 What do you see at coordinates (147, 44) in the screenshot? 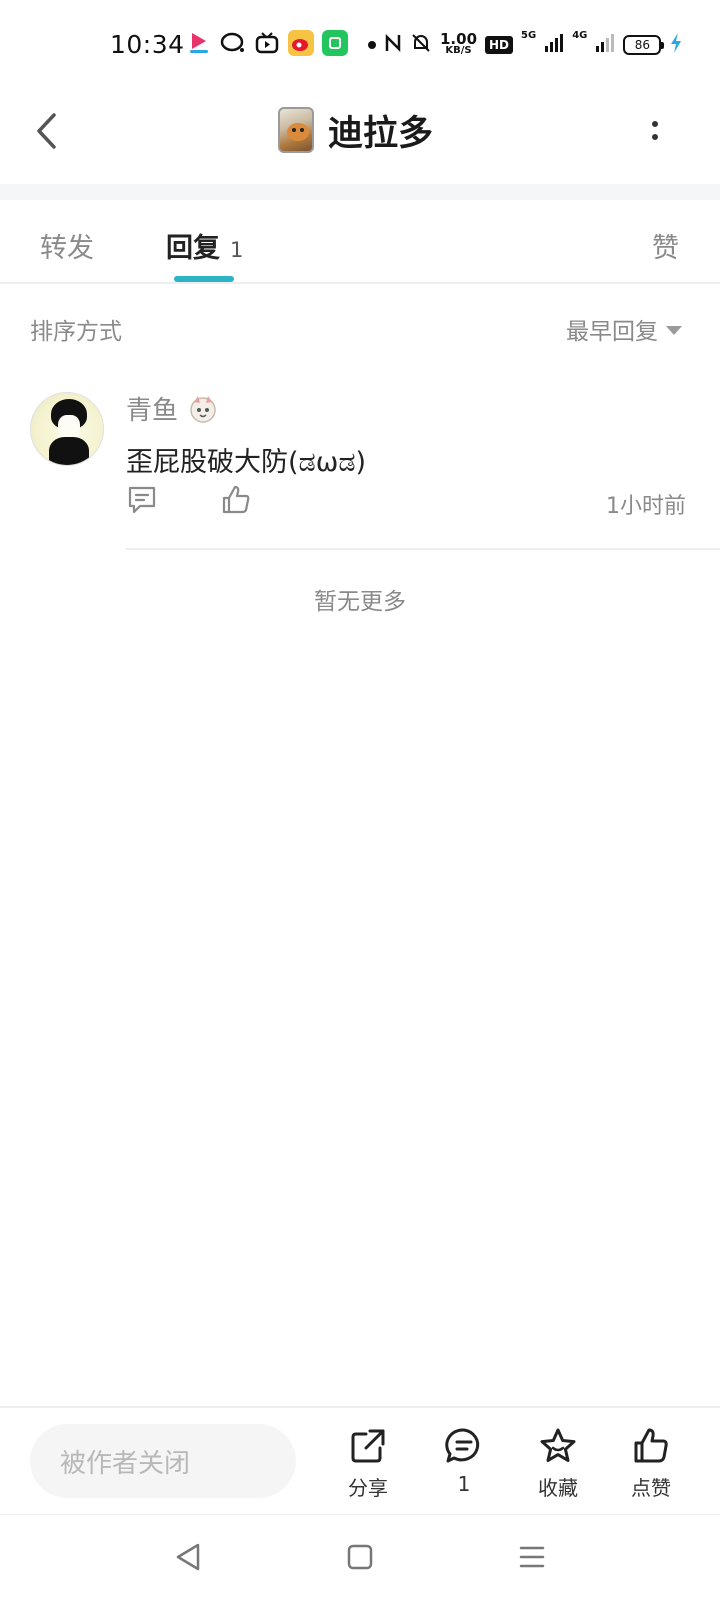
I see `status-time: 10:34` at bounding box center [147, 44].